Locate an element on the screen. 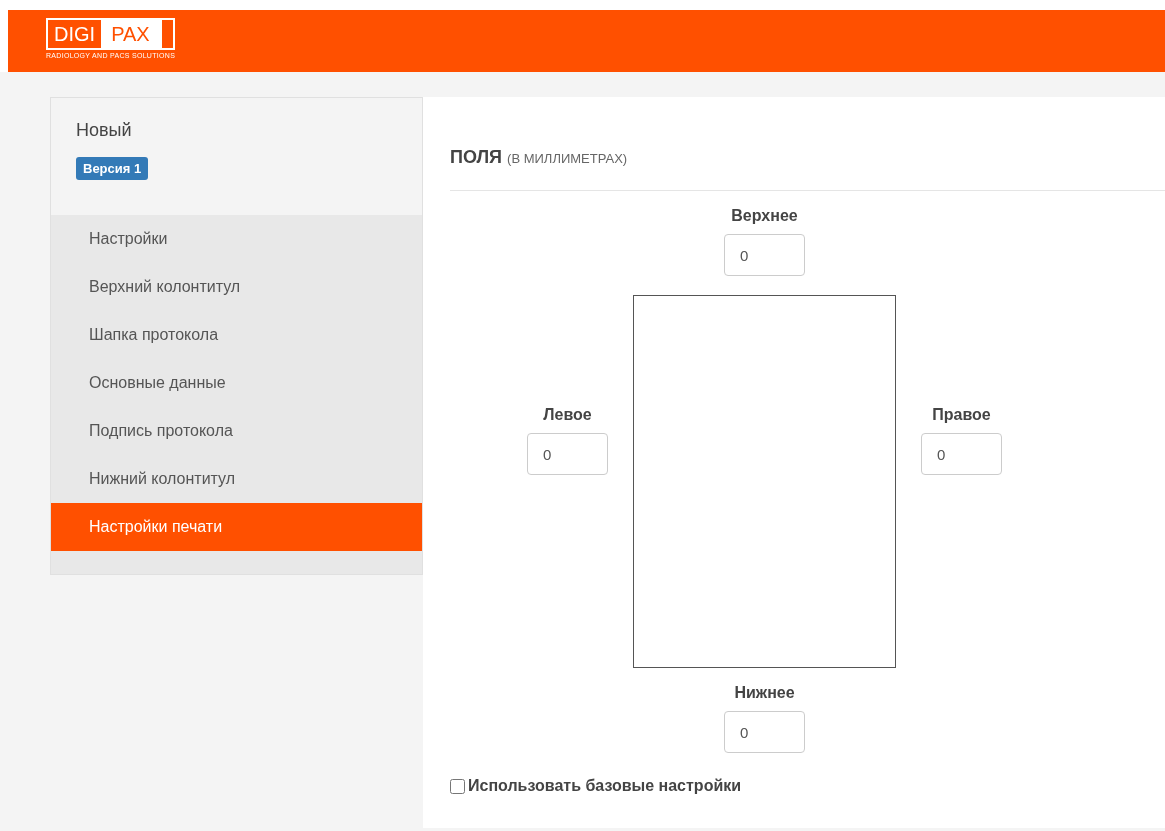 This screenshot has width=1165, height=831. sidebar-item: Настройки печати is located at coordinates (236, 527).